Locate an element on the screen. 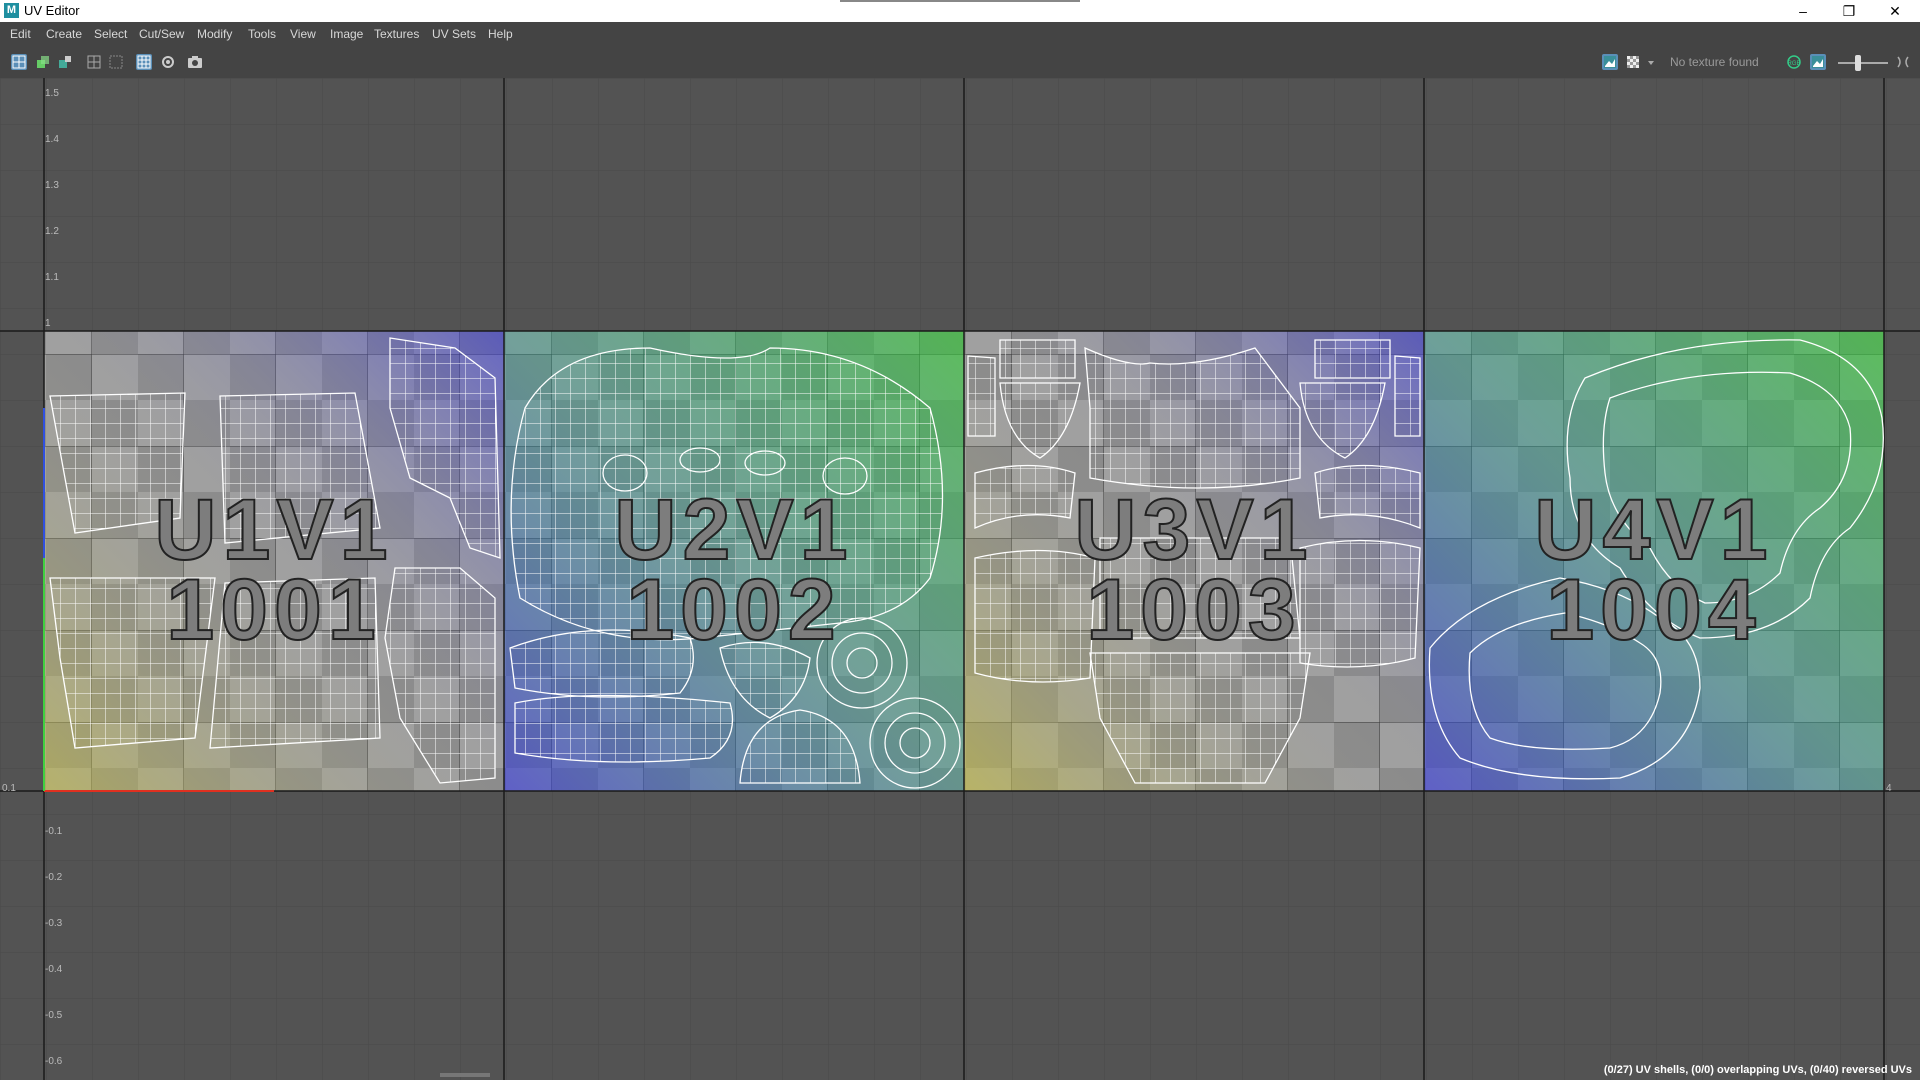 The height and width of the screenshot is (1080, 1920). menu-textures: Textures is located at coordinates (396, 34).